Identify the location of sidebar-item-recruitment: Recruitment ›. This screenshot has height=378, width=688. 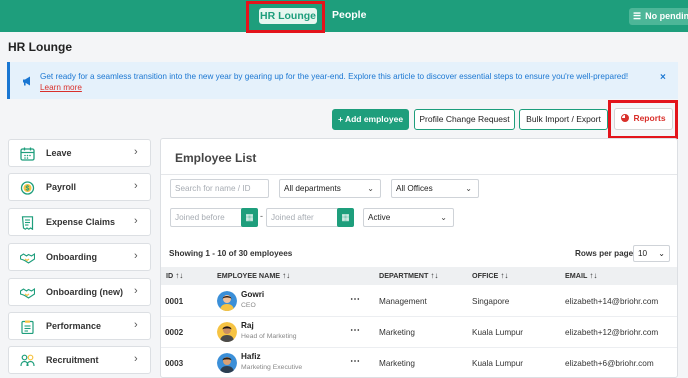
(79, 360).